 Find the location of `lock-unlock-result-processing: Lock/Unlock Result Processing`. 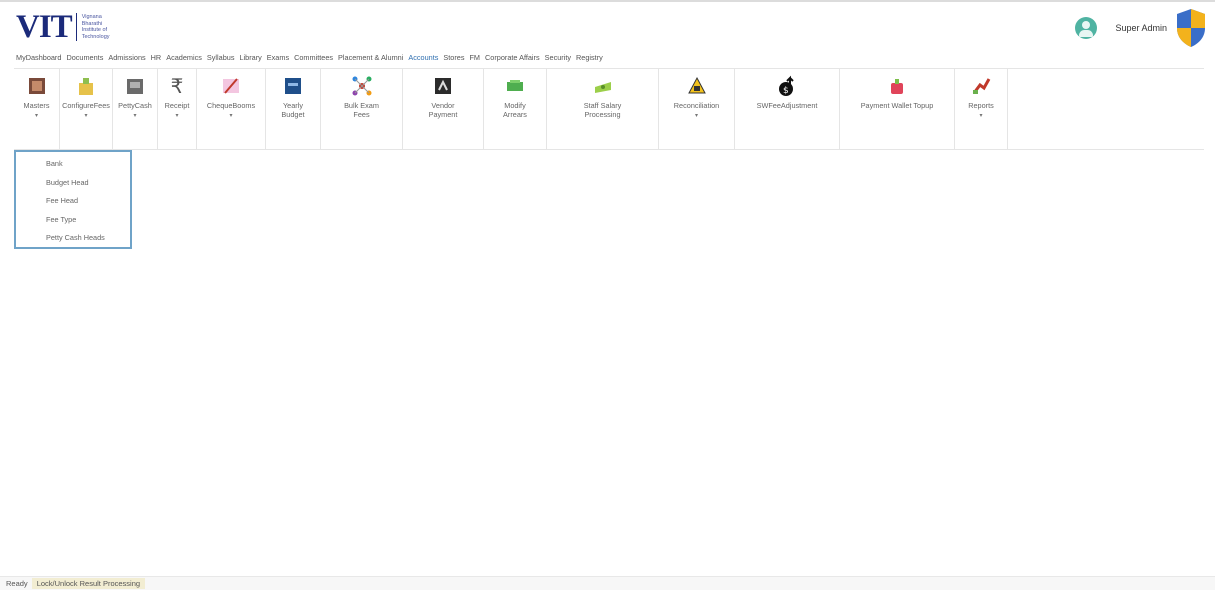

lock-unlock-result-processing: Lock/Unlock Result Processing is located at coordinates (88, 583).